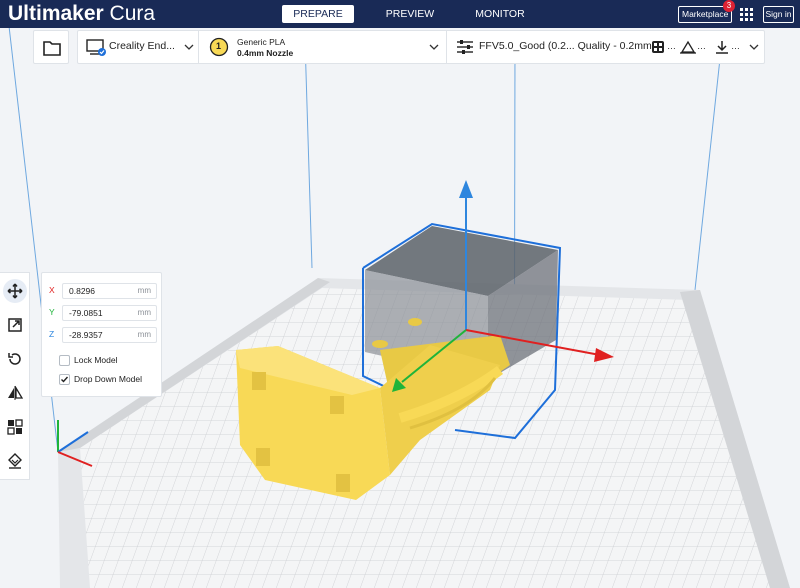  What do you see at coordinates (15, 376) in the screenshot?
I see `tool-bar` at bounding box center [15, 376].